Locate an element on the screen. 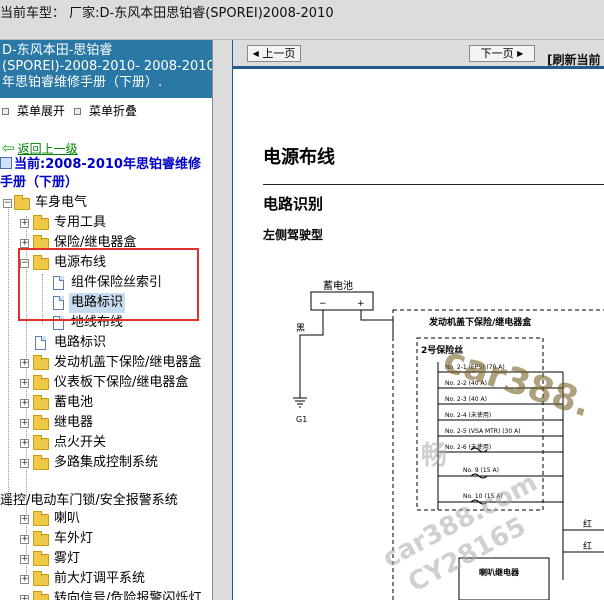  prev-arrow-icon: ◀ is located at coordinates (255, 53).